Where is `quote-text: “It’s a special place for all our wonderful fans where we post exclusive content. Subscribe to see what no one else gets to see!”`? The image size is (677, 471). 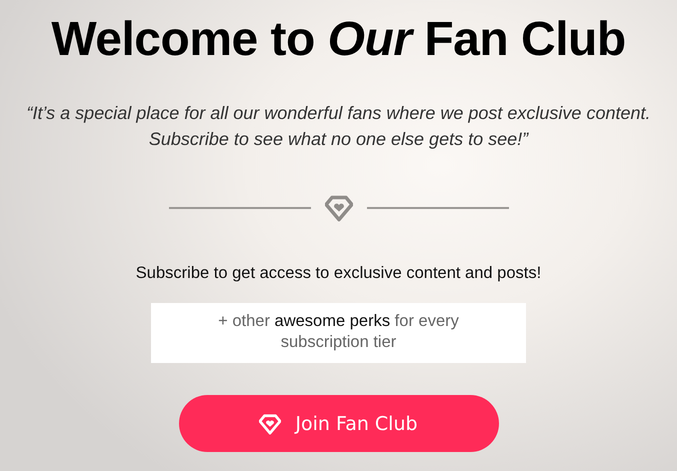 quote-text: “It’s a special place for all our wonderful fans where we post exclusive content. Subscribe to see what no one else gets to see!” is located at coordinates (339, 126).